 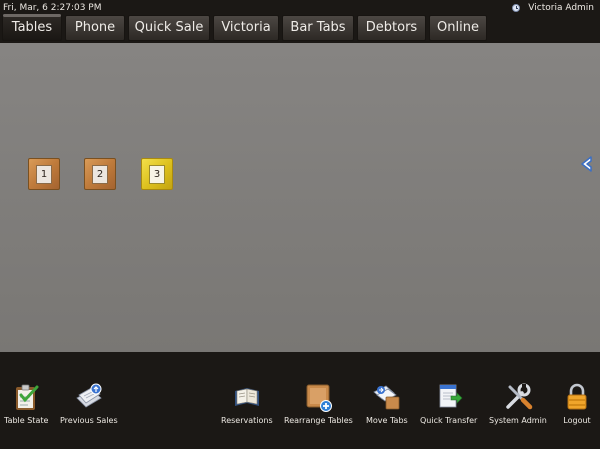 I want to click on tab-victoria-label: Victoria, so click(x=246, y=27).